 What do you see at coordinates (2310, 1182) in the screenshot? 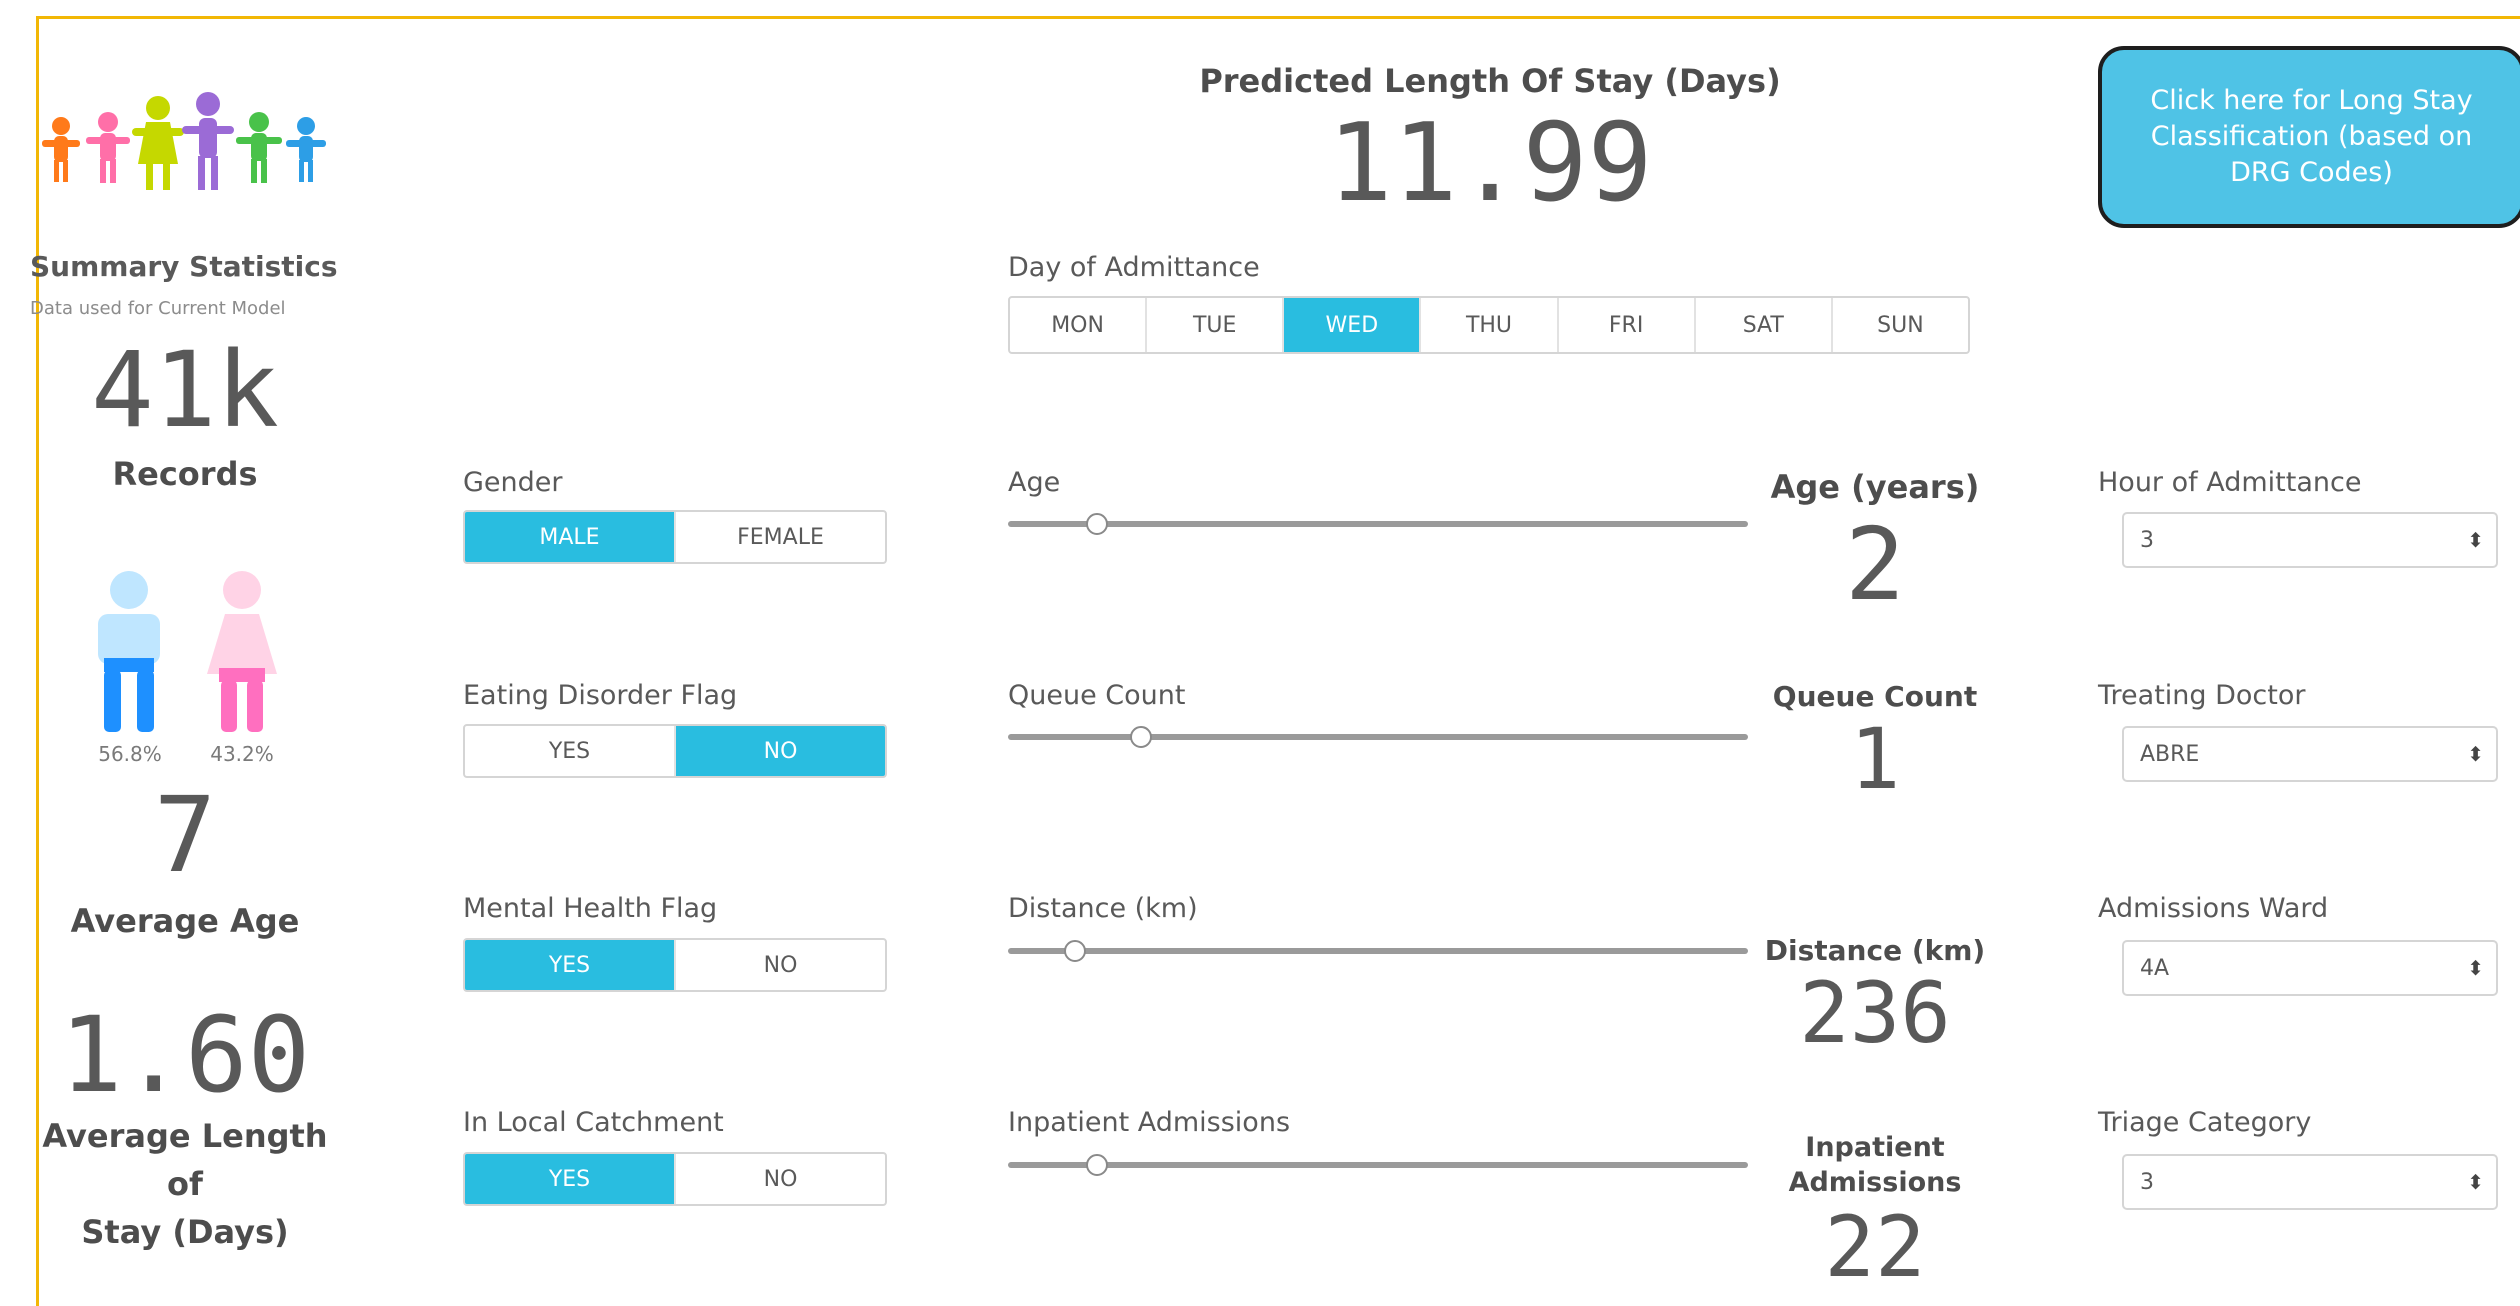
I see `triage-category-dropdown: 3 ⬍` at bounding box center [2310, 1182].